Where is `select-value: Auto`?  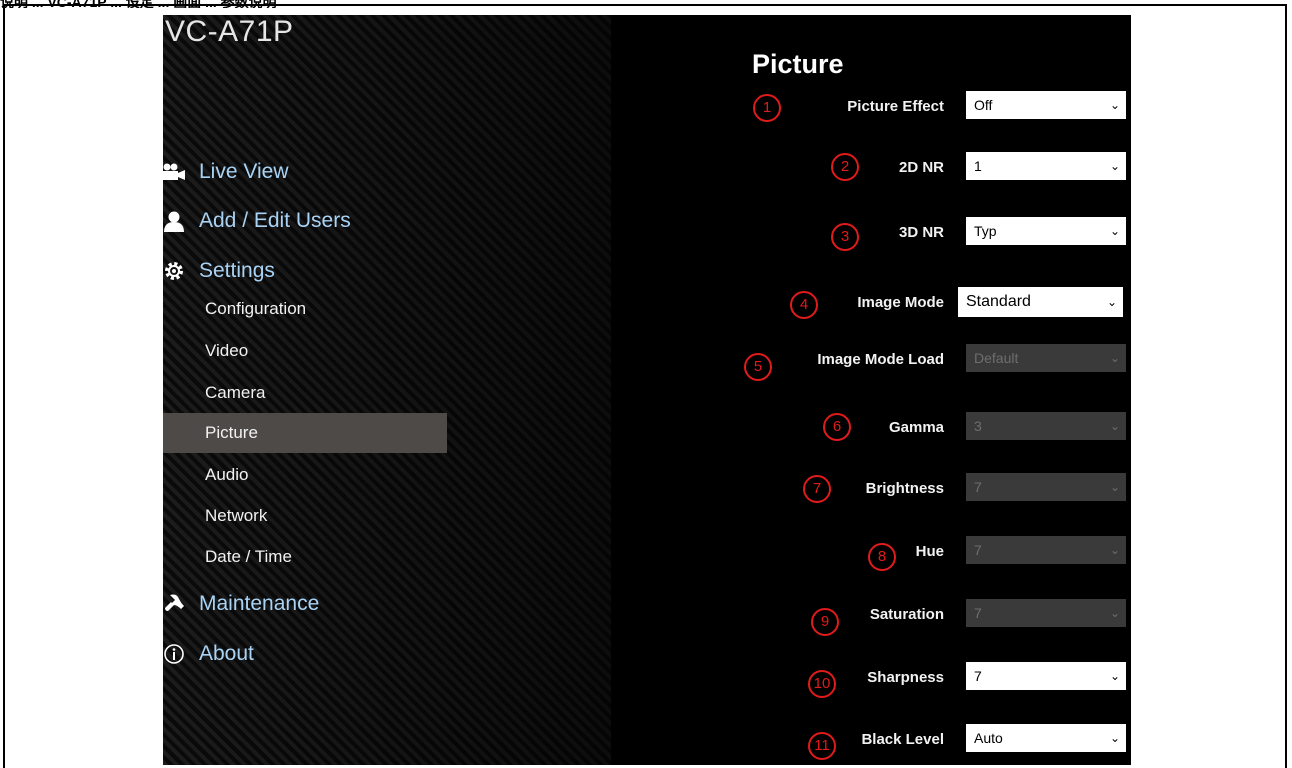 select-value: Auto is located at coordinates (988, 738).